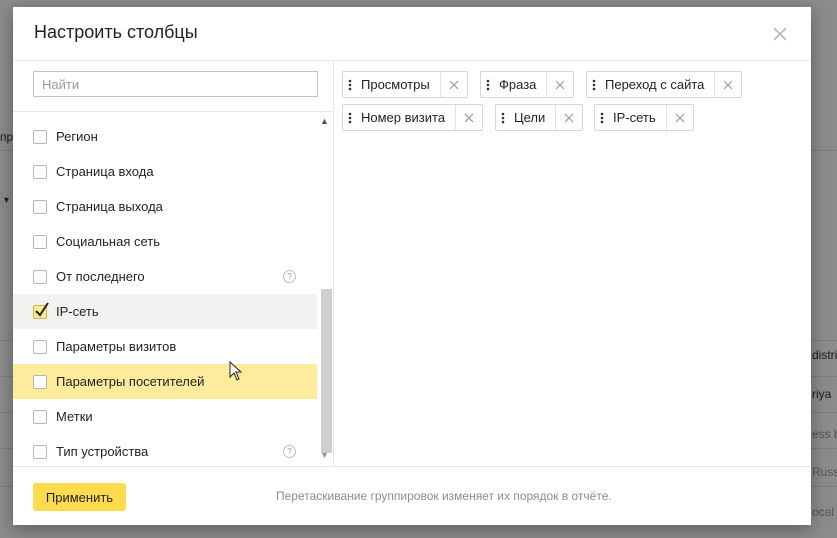  What do you see at coordinates (116, 346) in the screenshot?
I see `list-item-label: Параметры визитов` at bounding box center [116, 346].